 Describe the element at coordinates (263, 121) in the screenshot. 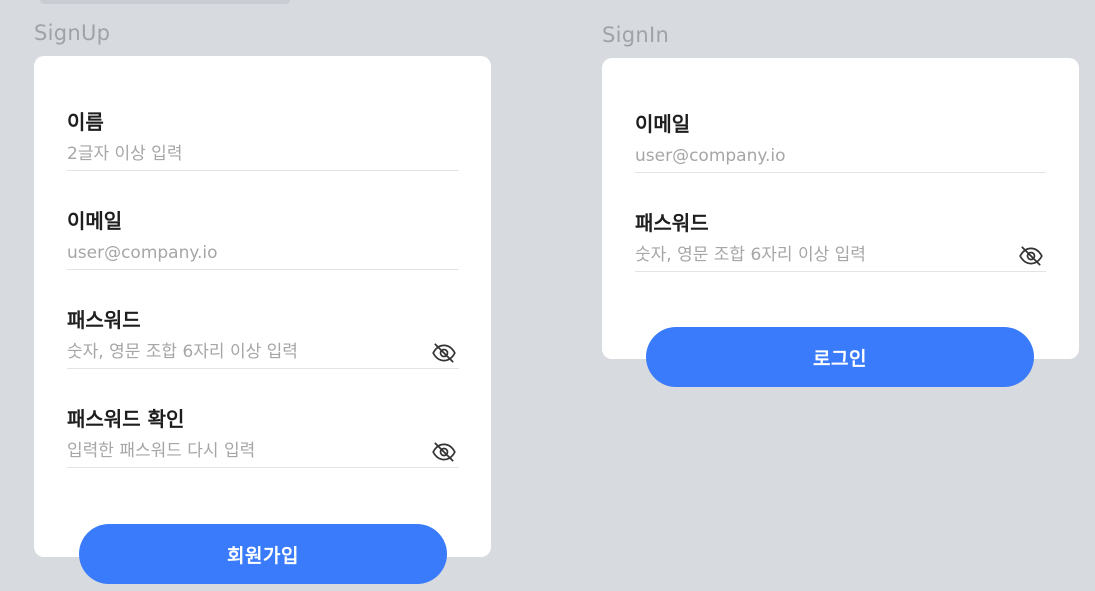

I see `signup-name-field: 이름` at that location.